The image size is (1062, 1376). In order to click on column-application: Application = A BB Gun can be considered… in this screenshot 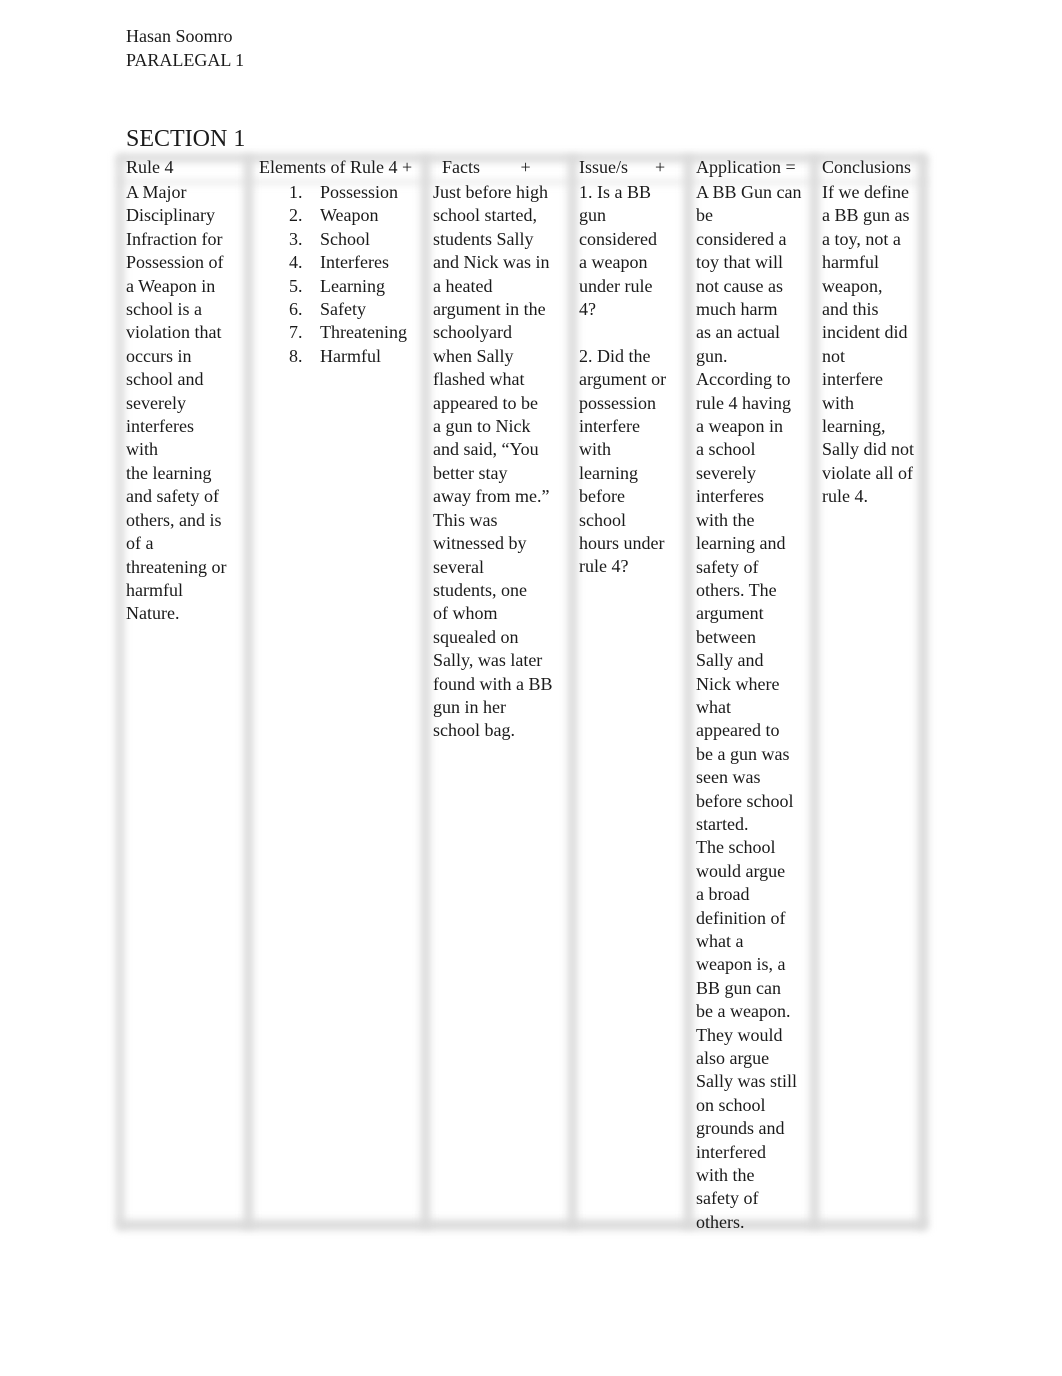, I will do `click(755, 695)`.